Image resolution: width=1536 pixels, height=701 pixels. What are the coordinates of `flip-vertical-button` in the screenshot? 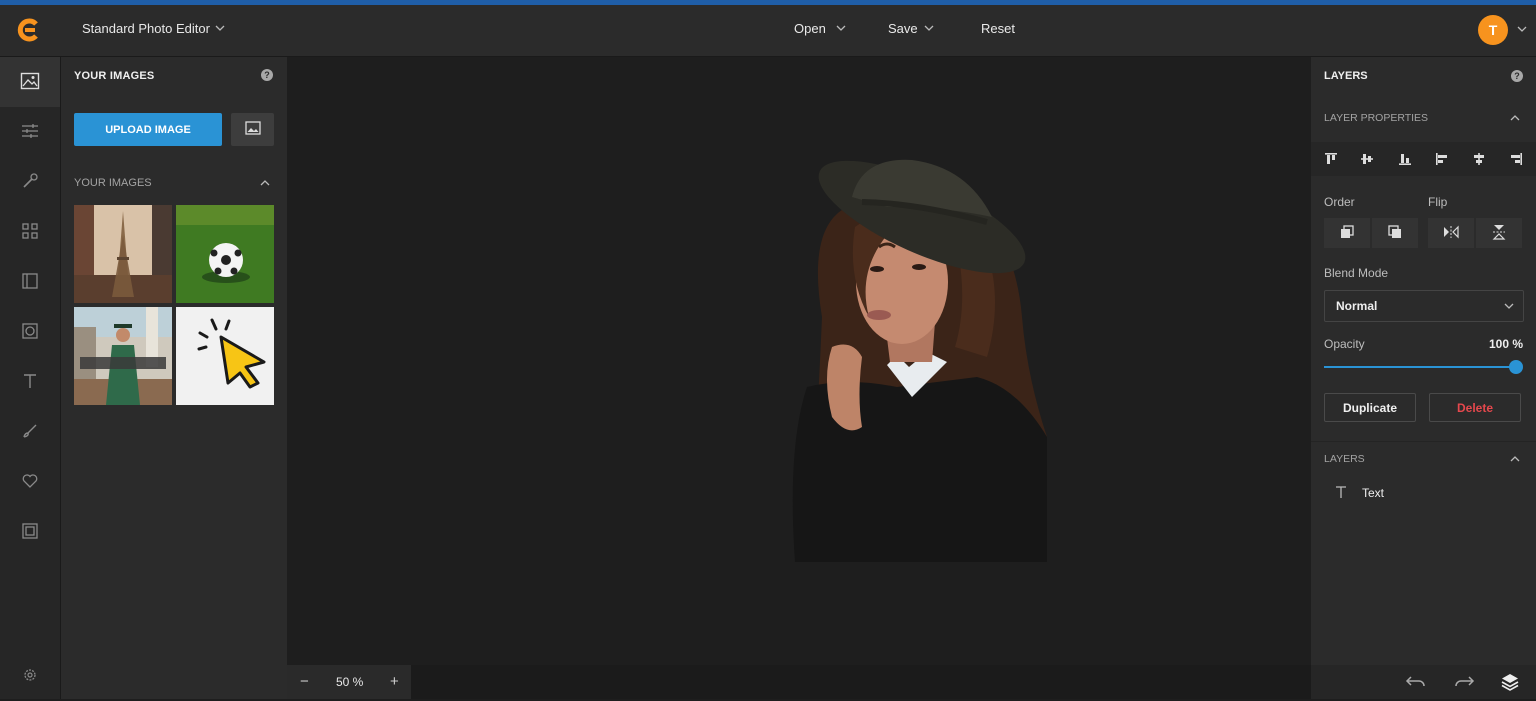 It's located at (1499, 233).